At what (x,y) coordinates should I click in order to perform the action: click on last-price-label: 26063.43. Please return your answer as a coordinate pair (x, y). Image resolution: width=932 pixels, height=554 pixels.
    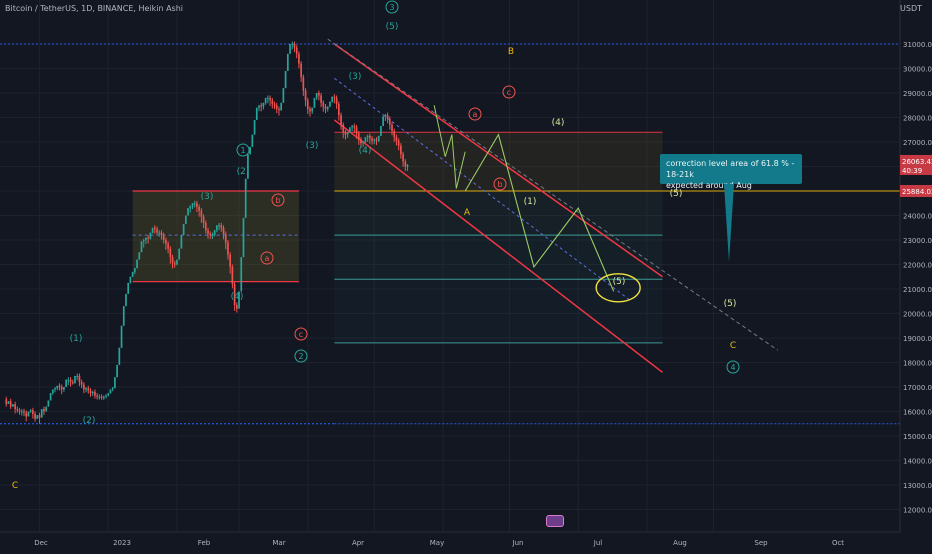
    Looking at the image, I should click on (917, 162).